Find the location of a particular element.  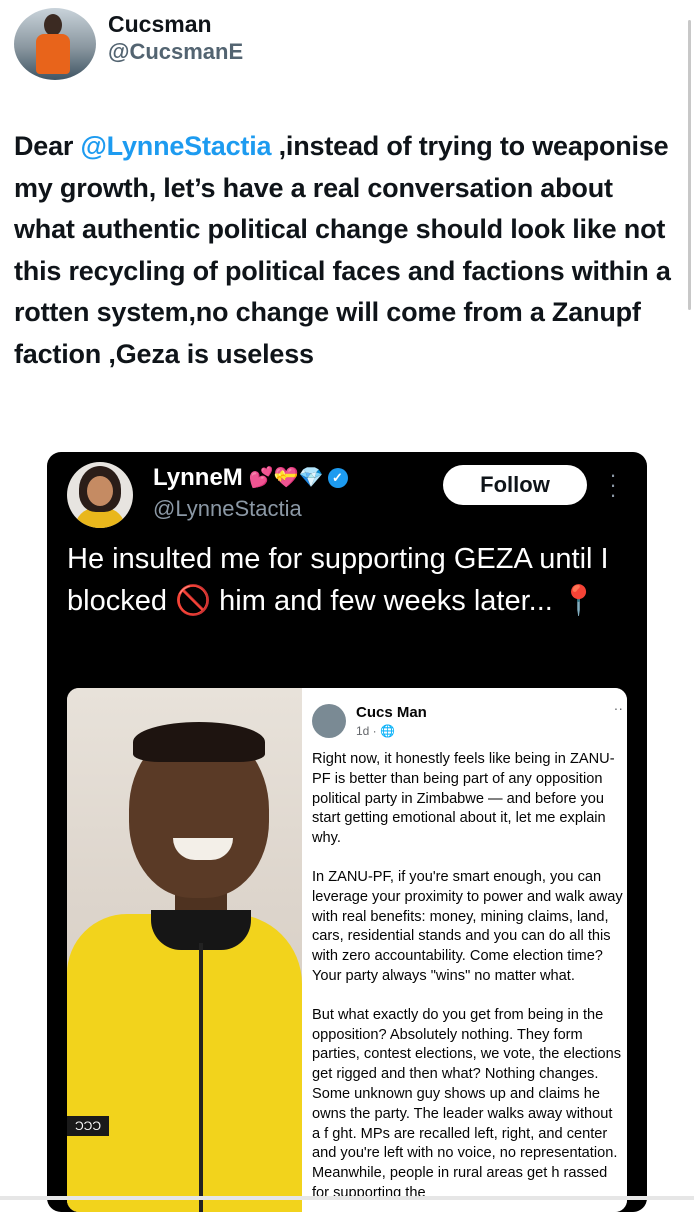

author-handle: @CucsmanE is located at coordinates (175, 52).